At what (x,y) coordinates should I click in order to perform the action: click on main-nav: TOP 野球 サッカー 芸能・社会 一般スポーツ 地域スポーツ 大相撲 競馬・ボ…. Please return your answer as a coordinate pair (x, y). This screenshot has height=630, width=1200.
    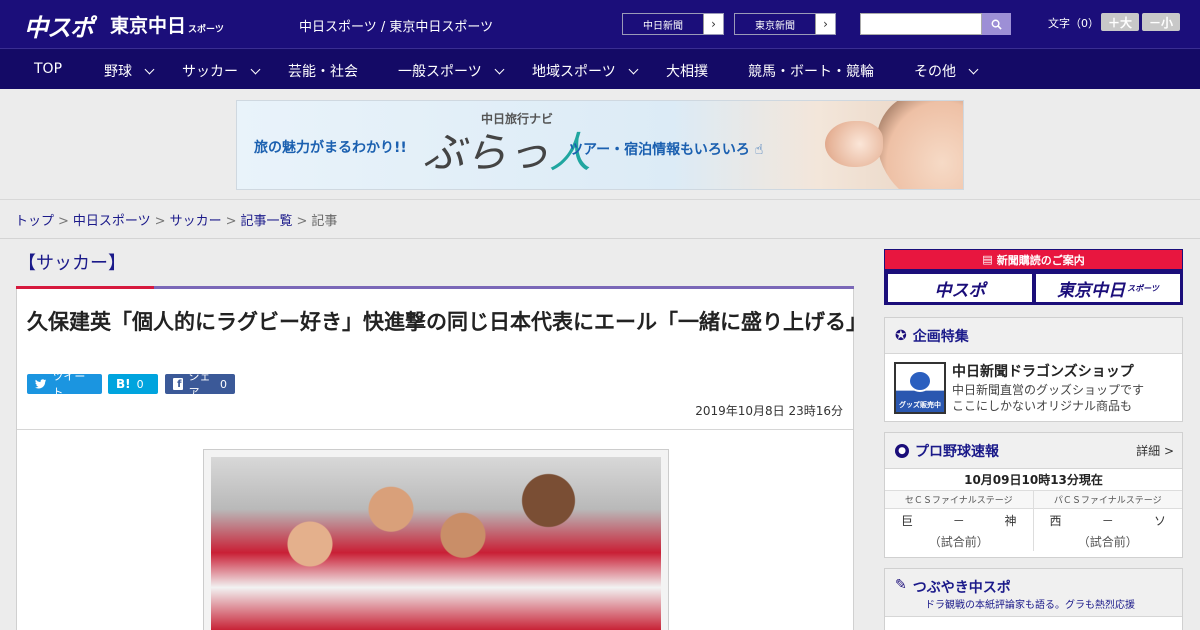
    Looking at the image, I should click on (600, 68).